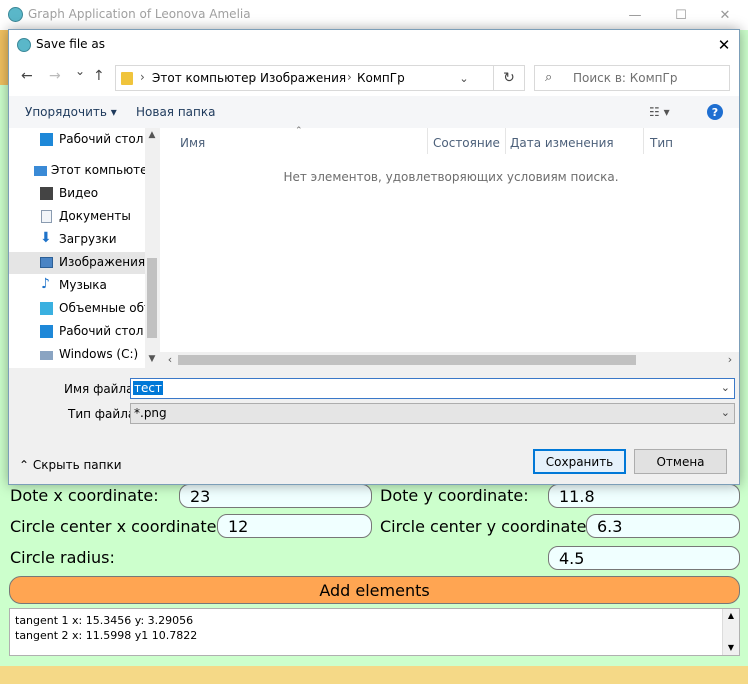 This screenshot has height=684, width=748. I want to click on tree-item-label: Музыка, so click(83, 285).